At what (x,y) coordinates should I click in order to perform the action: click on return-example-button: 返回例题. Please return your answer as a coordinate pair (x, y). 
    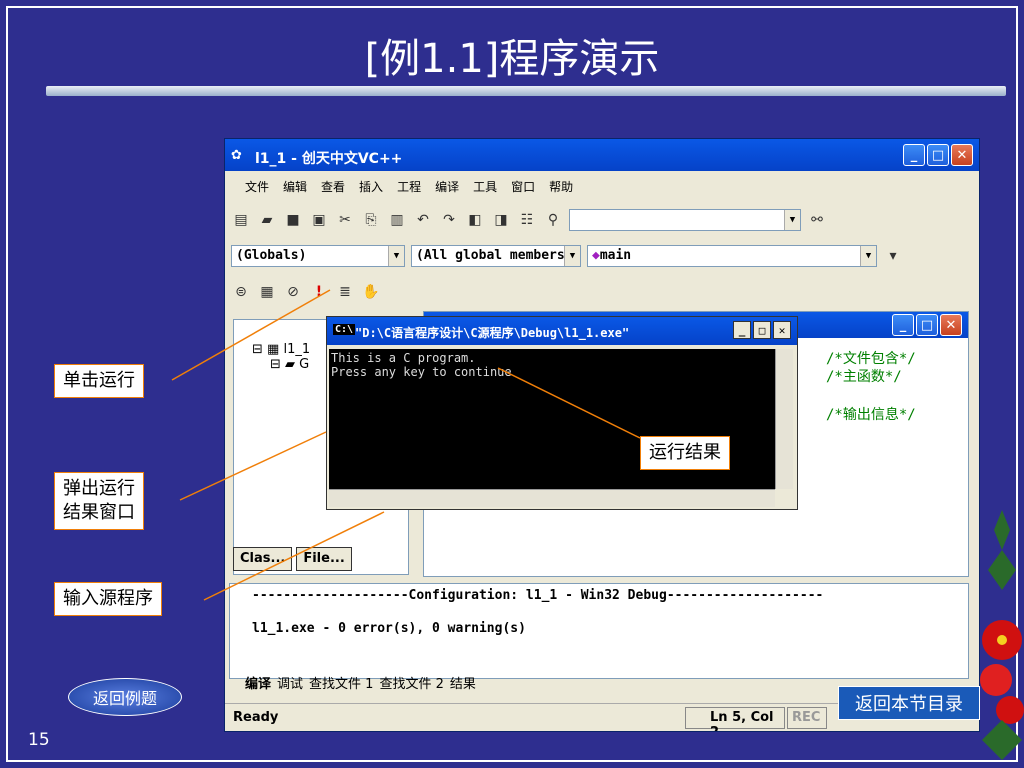
    Looking at the image, I should click on (125, 697).